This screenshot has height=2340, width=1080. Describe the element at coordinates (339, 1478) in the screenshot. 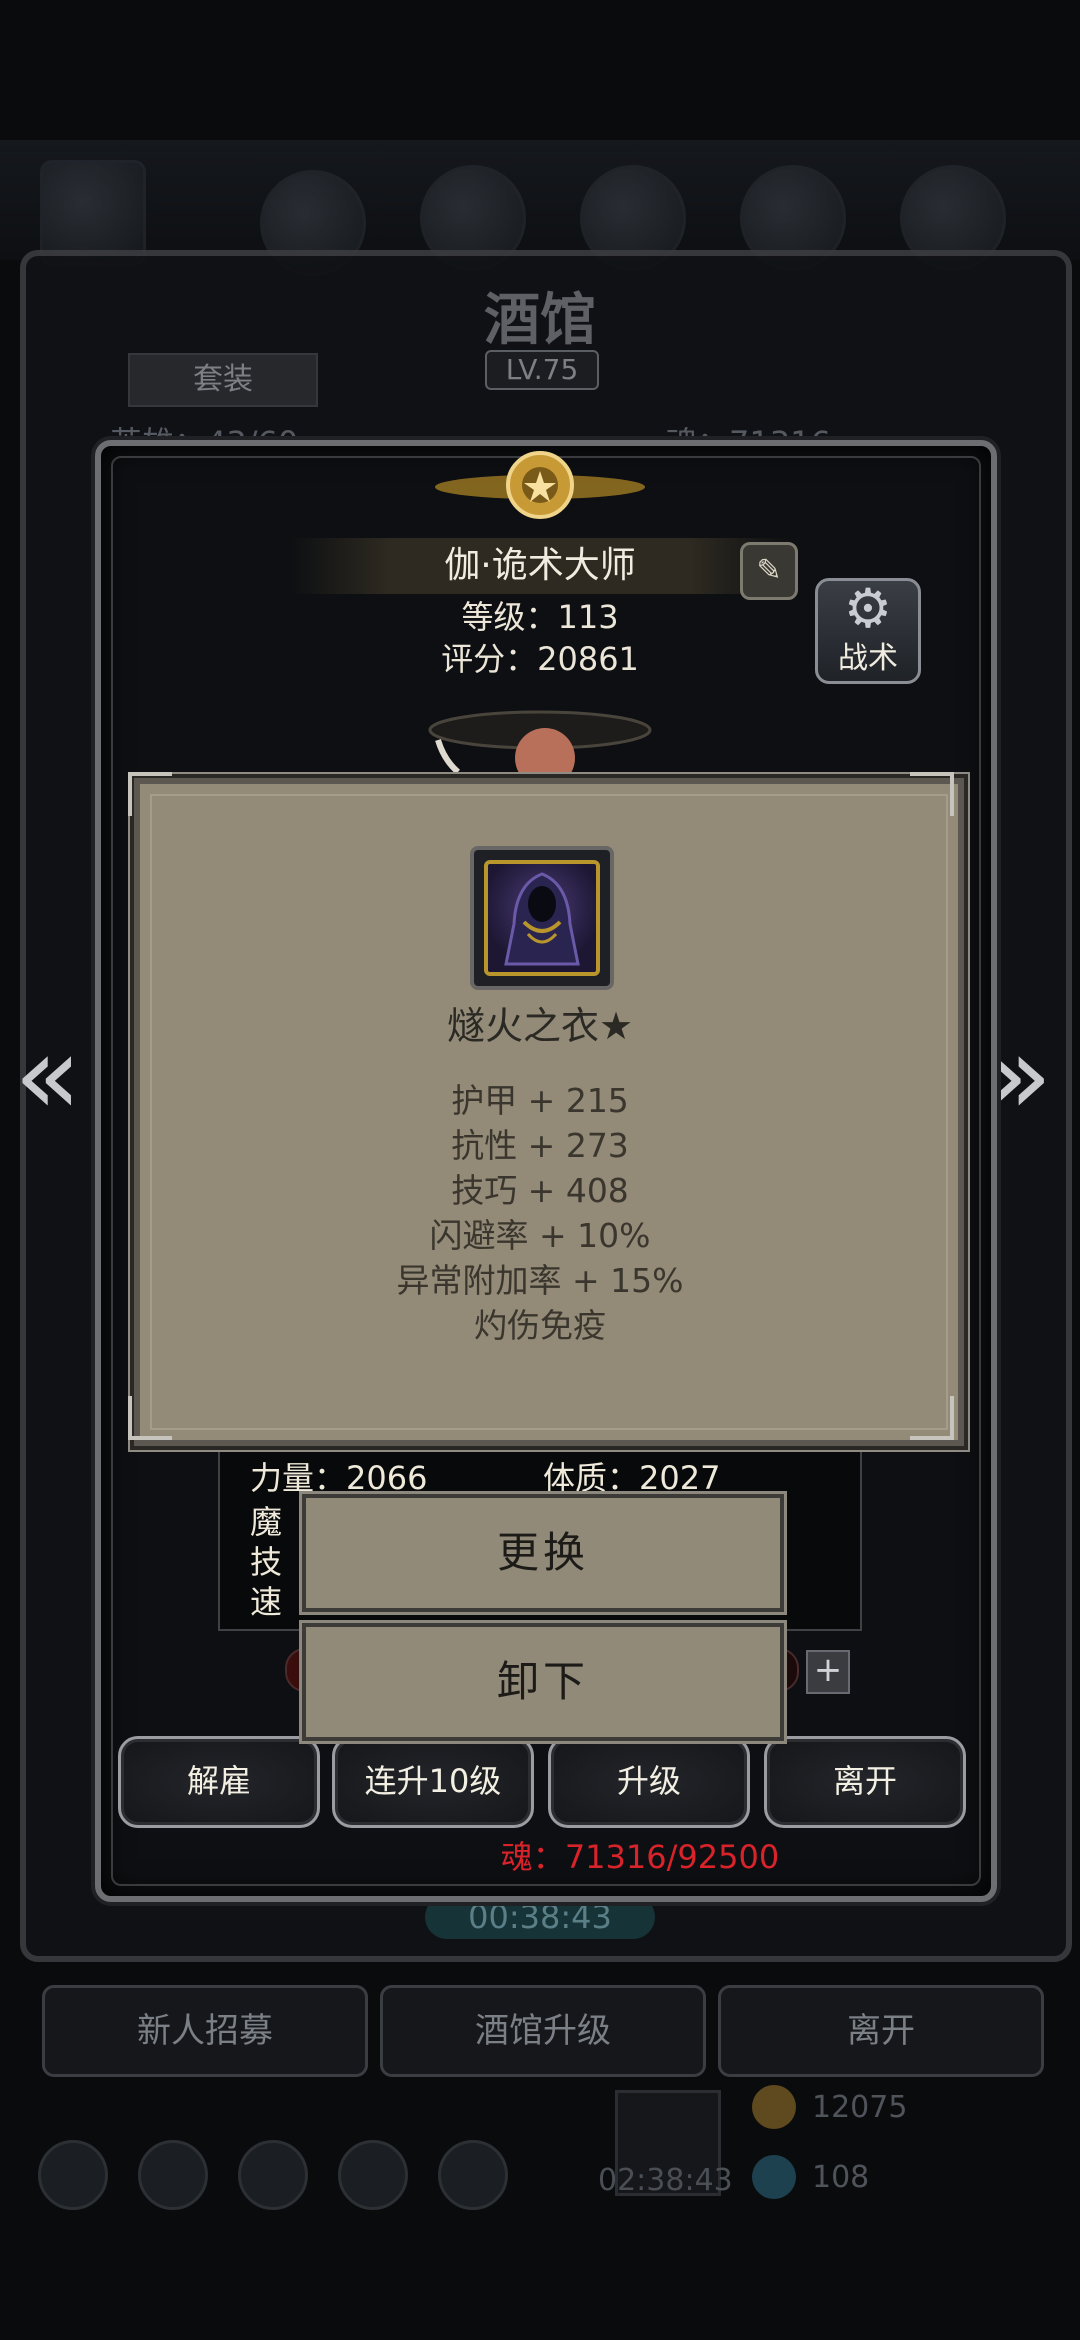

I see `strength-stat: 力量：2066` at that location.